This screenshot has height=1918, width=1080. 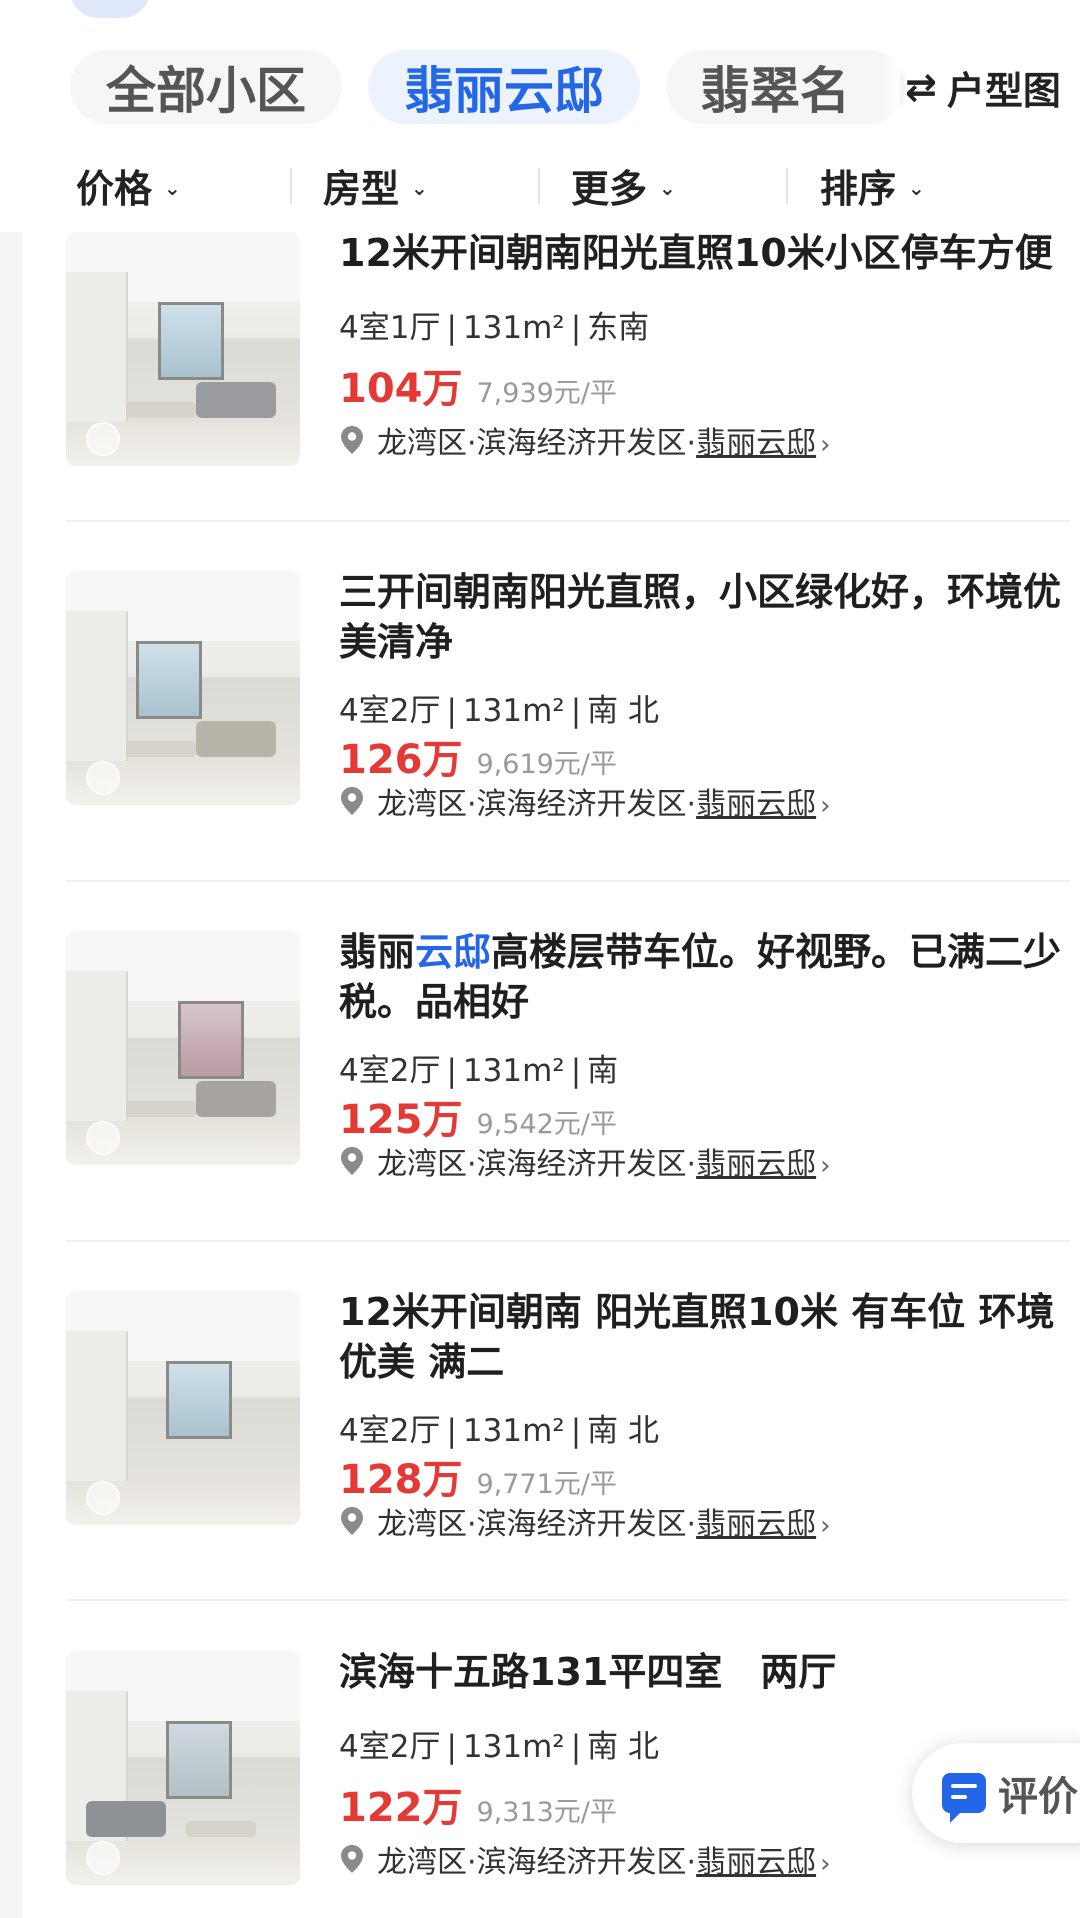 I want to click on tab-label: 全部小区, so click(x=206, y=91).